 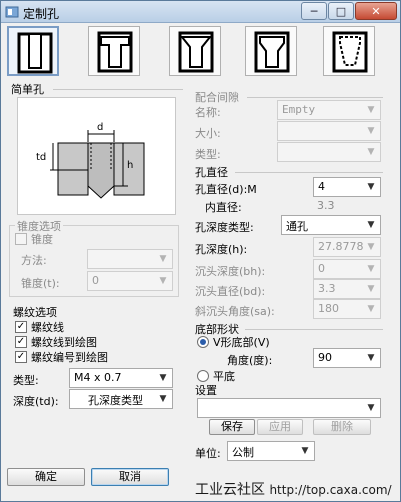 What do you see at coordinates (90, 160) in the screenshot?
I see `hole-section-diagram: d td h` at bounding box center [90, 160].